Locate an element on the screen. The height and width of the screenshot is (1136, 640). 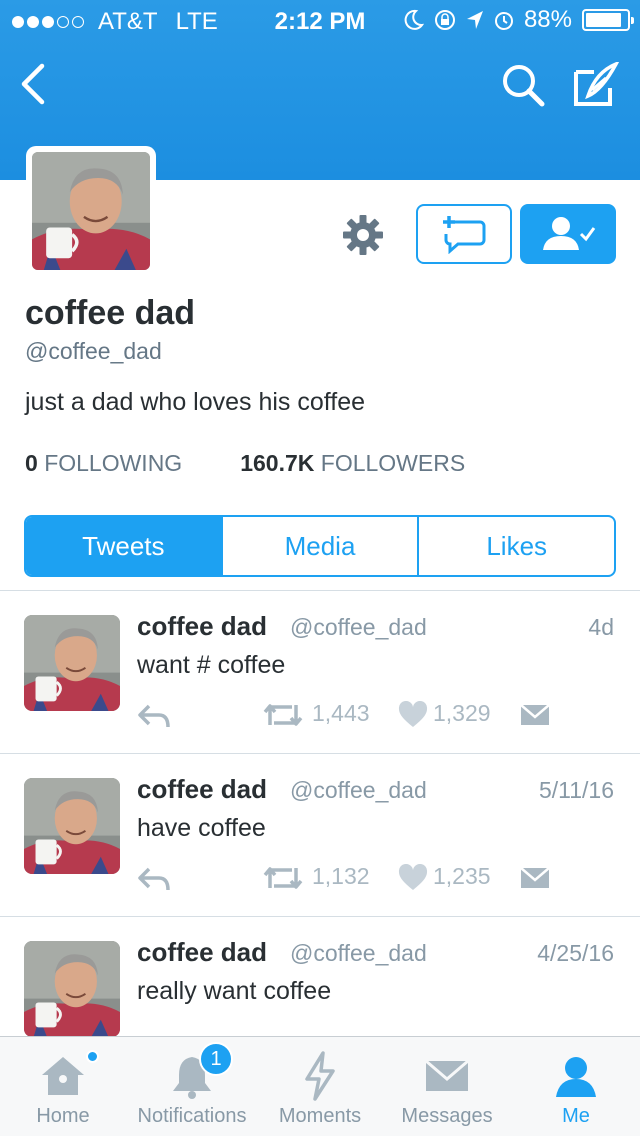
tabbar-messages: Messages is located at coordinates (447, 1086).